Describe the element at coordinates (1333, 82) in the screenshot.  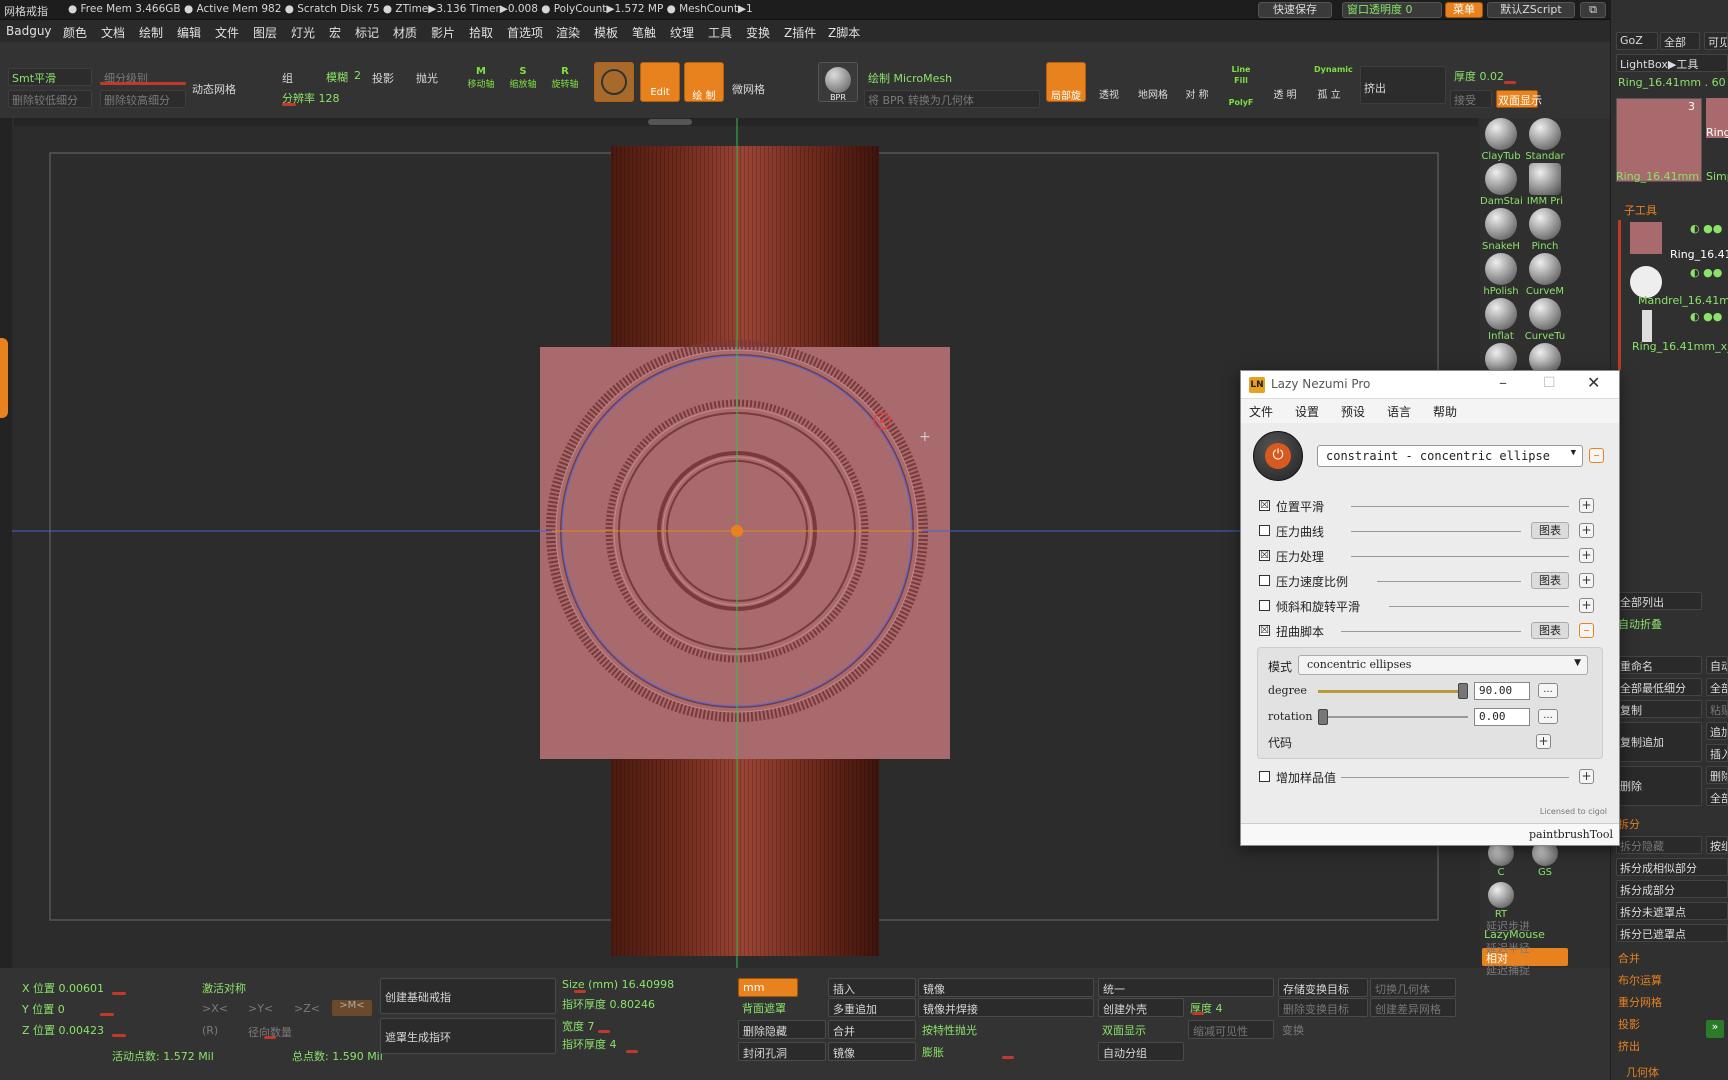
I see `solo-button: Dynamic 孤 立` at that location.